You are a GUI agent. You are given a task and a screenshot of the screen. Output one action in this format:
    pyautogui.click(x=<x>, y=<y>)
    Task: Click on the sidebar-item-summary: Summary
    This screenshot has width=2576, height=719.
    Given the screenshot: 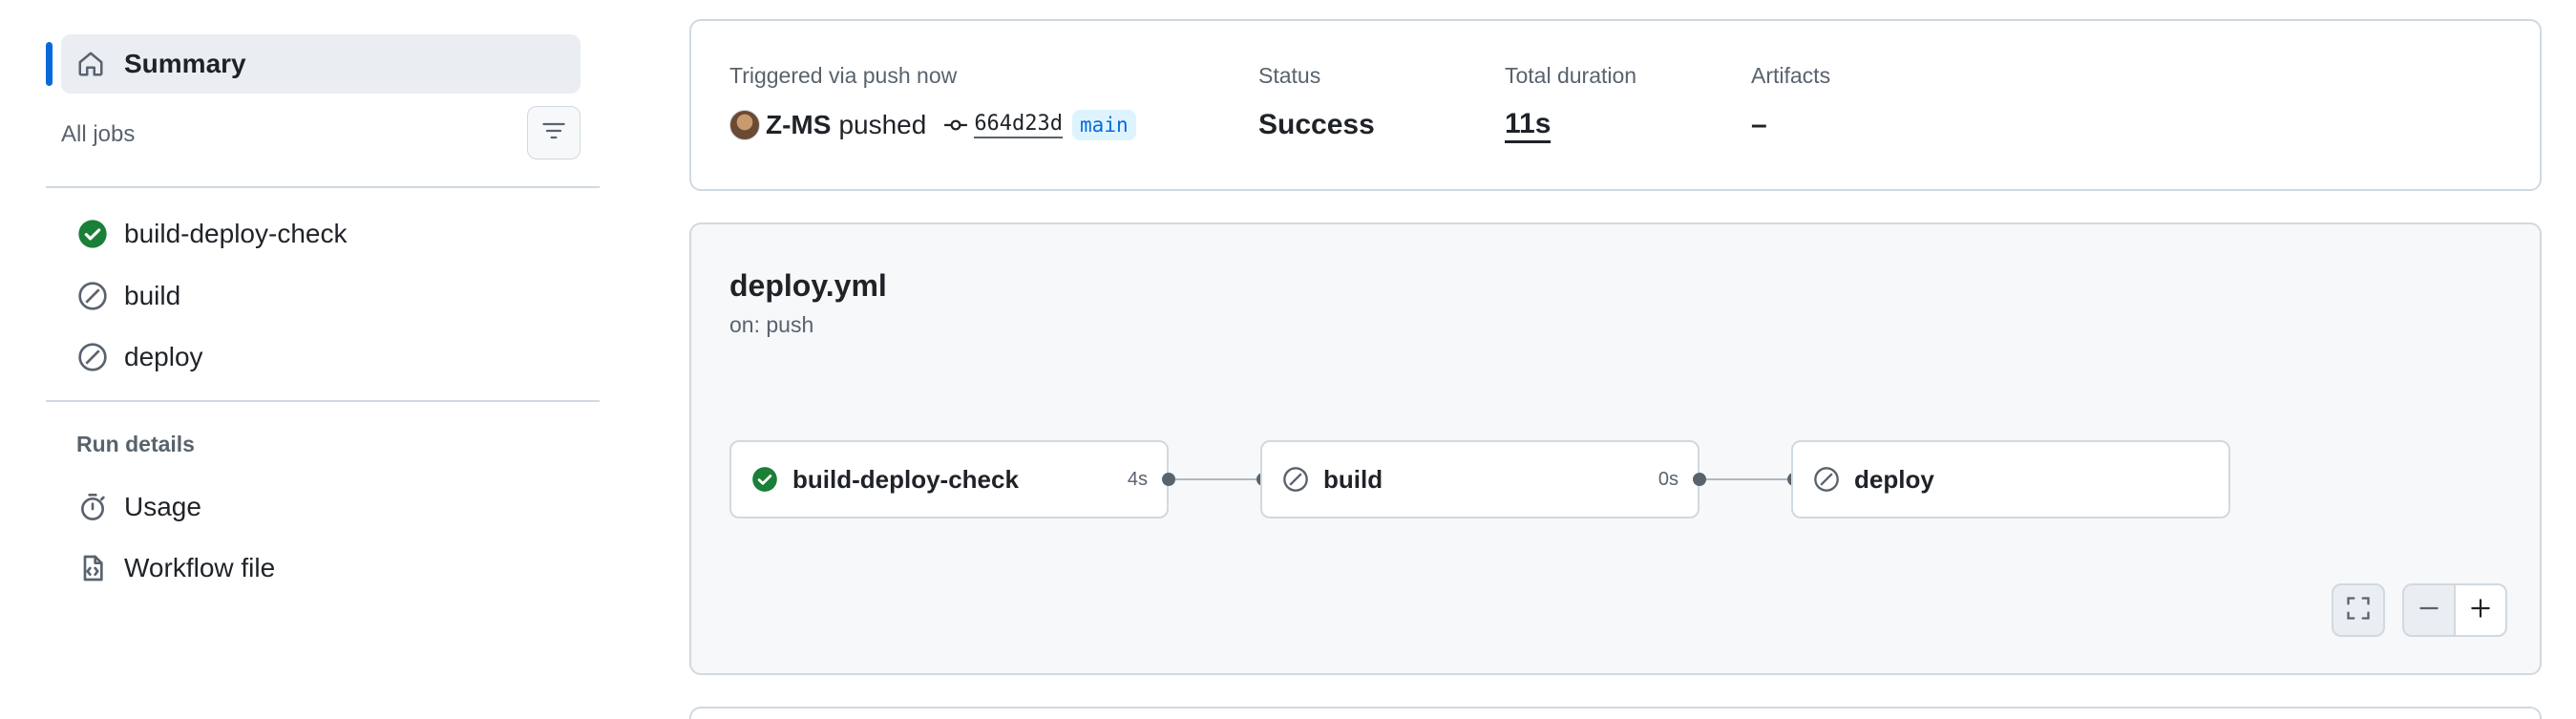 What is the action you would take?
    pyautogui.click(x=313, y=64)
    